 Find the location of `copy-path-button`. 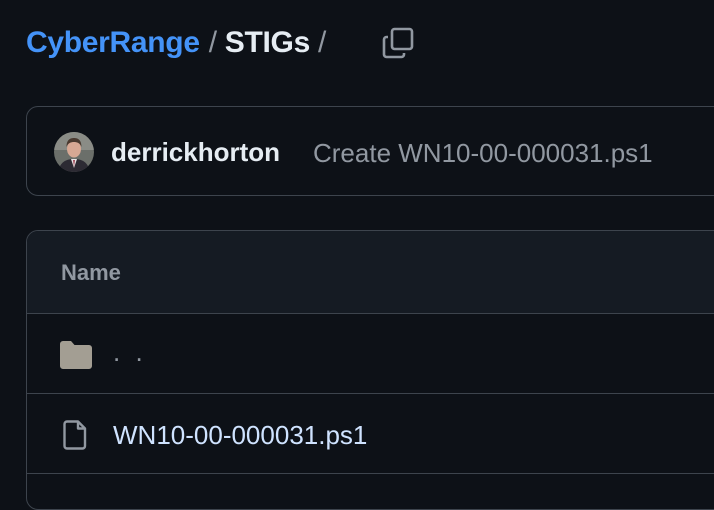

copy-path-button is located at coordinates (398, 43).